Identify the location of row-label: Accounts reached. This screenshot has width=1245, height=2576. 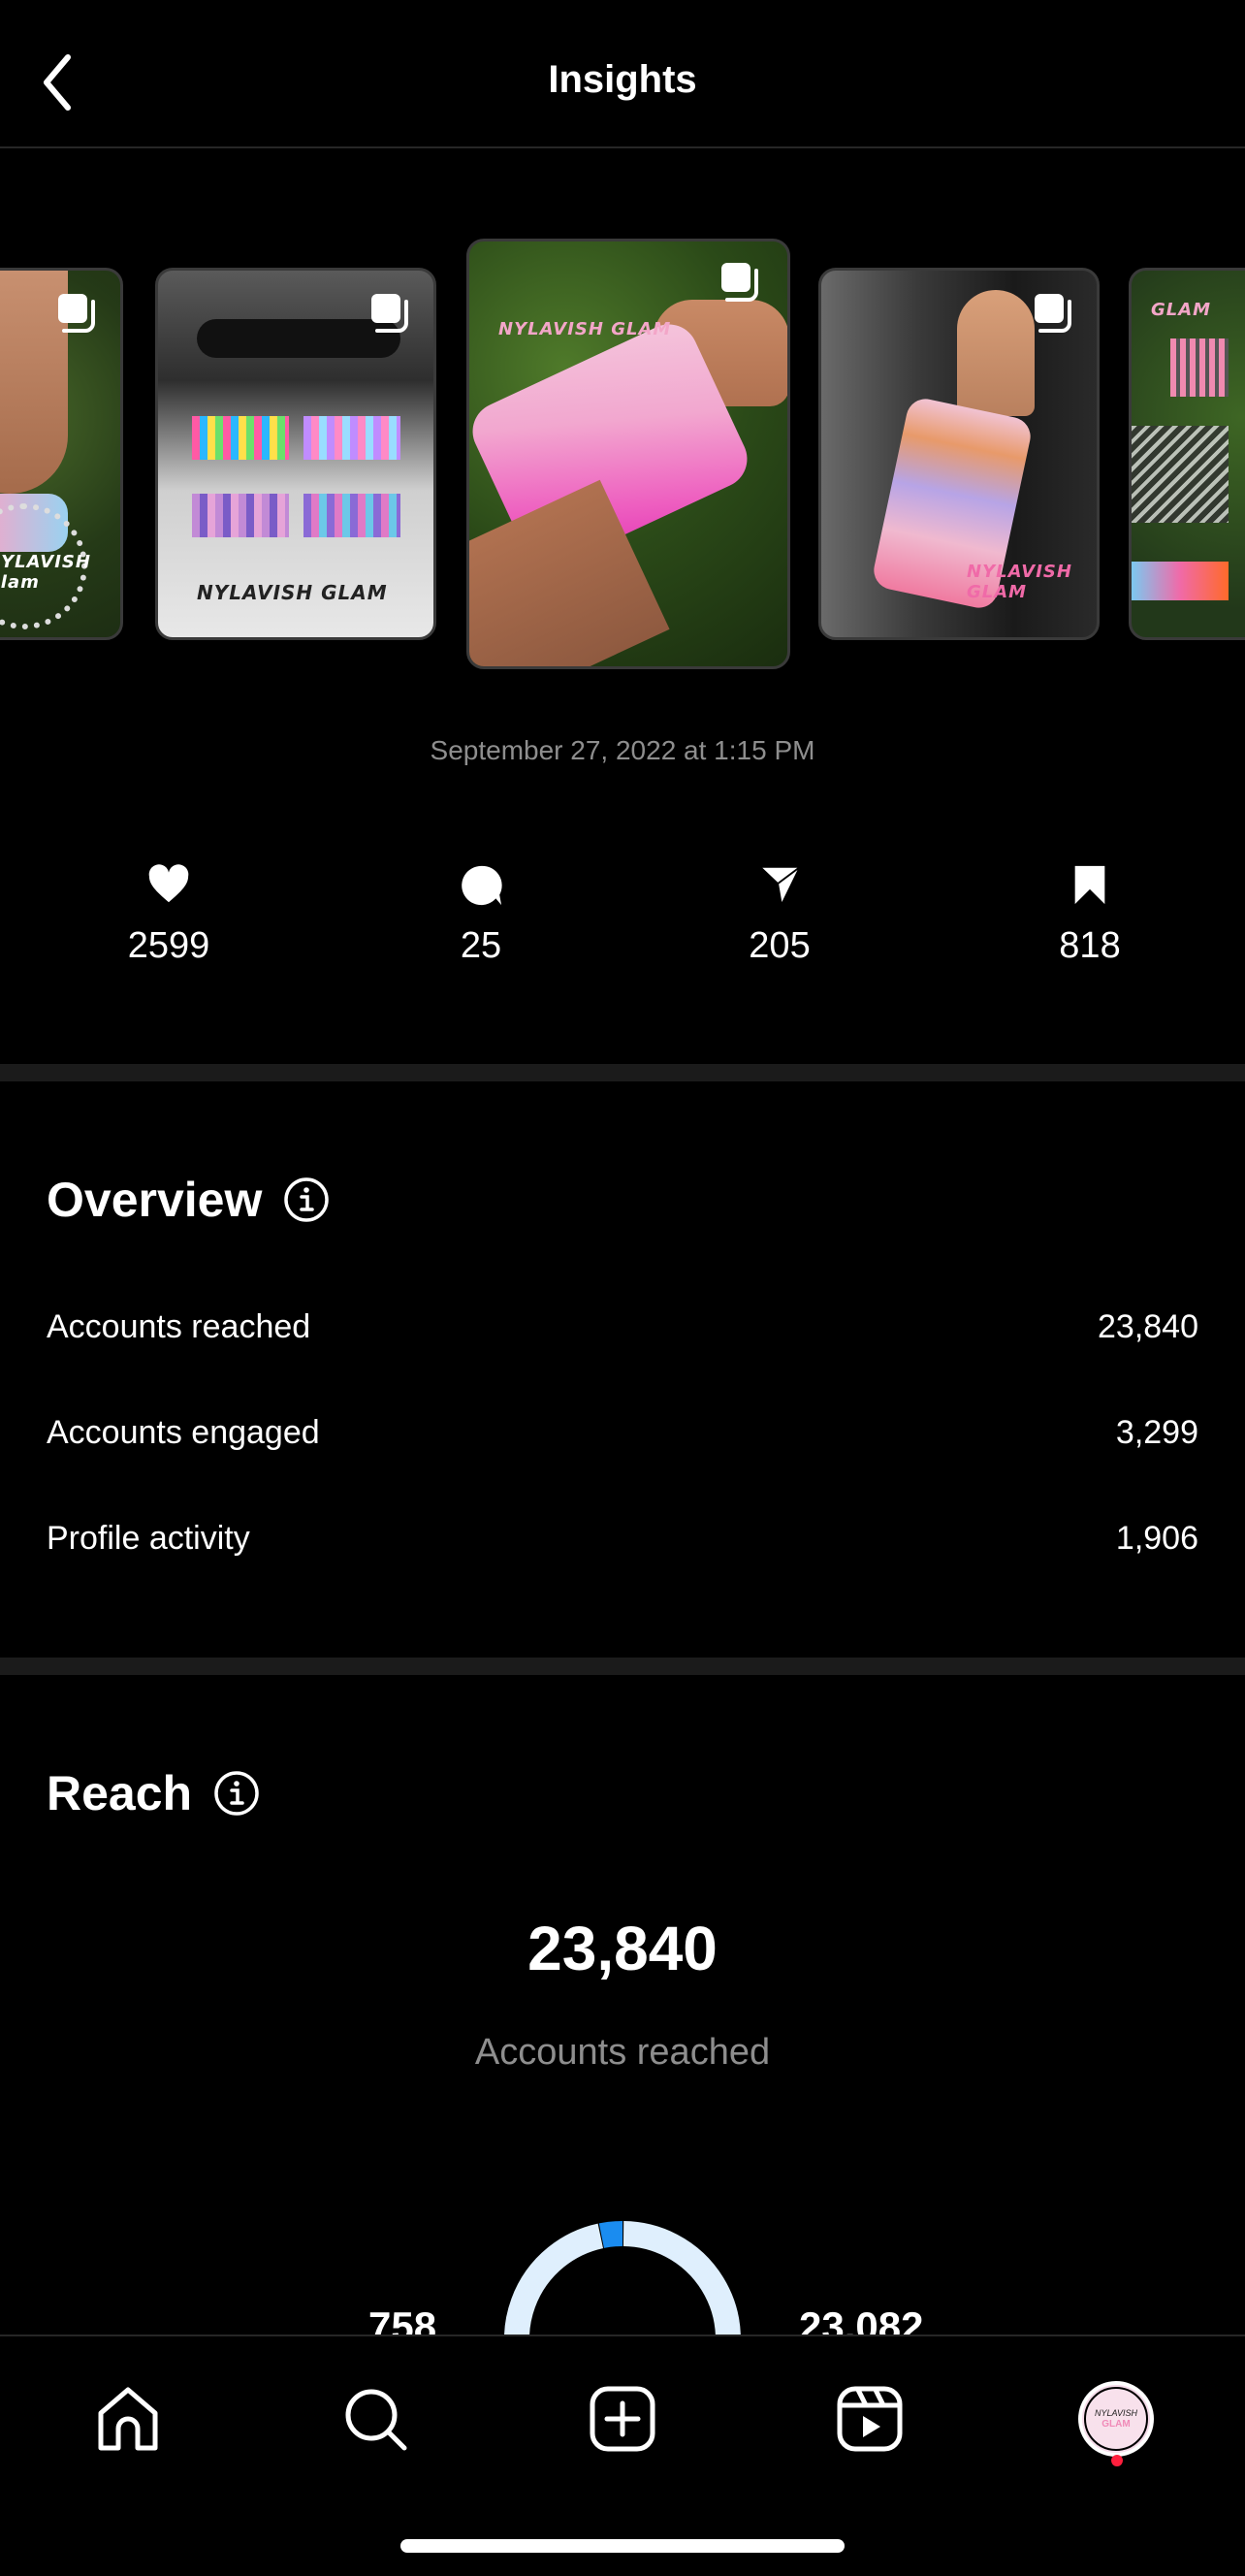
(179, 1326).